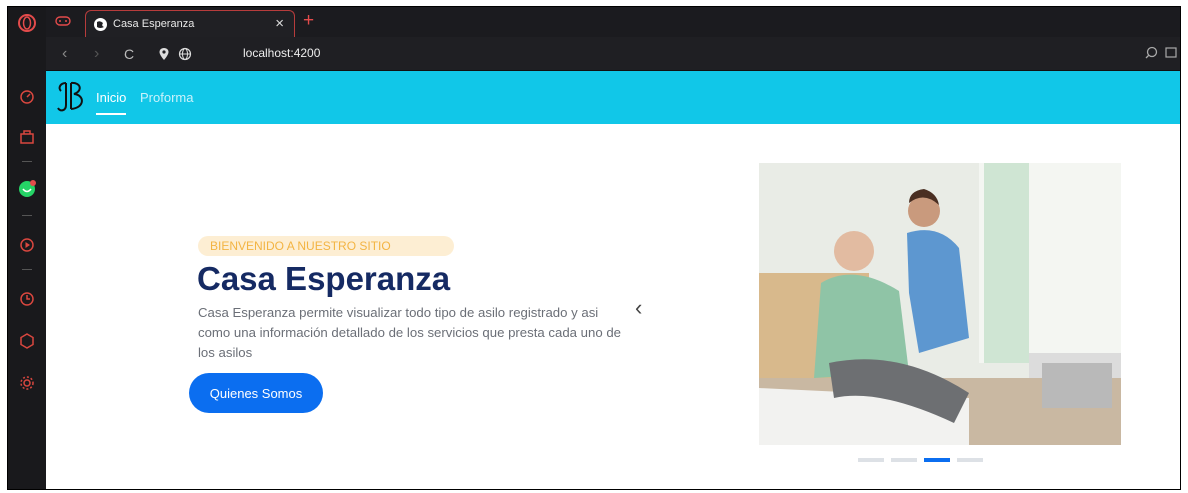 The width and height of the screenshot is (1188, 493). Describe the element at coordinates (27, 23) in the screenshot. I see `opera-logo-icon` at that location.